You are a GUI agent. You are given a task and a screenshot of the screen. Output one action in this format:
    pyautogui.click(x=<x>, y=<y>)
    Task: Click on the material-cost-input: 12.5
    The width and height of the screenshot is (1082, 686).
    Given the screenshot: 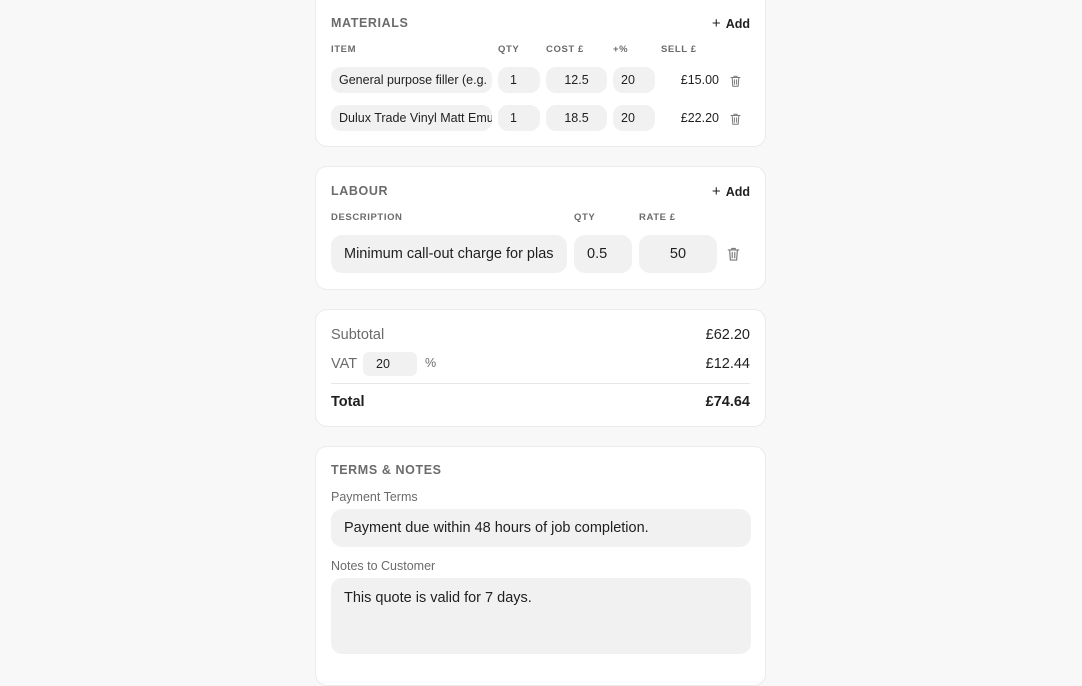 What is the action you would take?
    pyautogui.click(x=576, y=80)
    